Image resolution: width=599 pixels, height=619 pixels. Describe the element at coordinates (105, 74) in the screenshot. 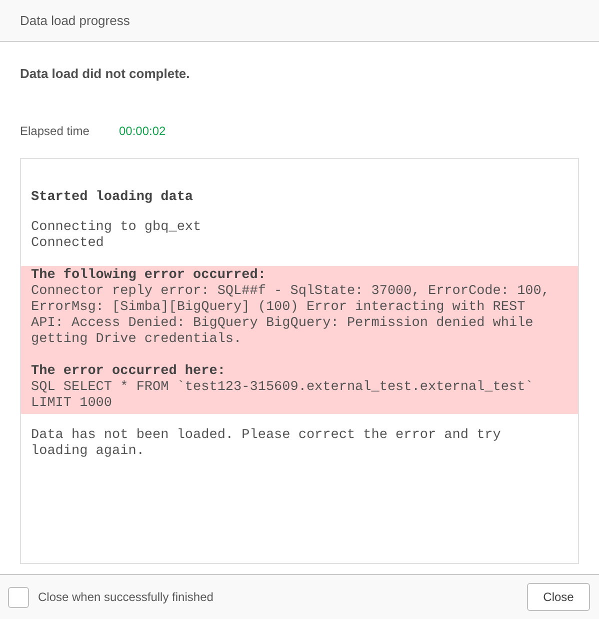

I see `status-message: Data load did not complete.` at that location.